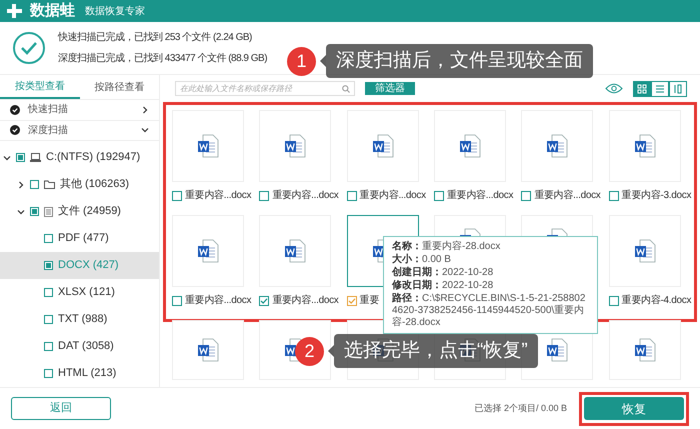  I want to click on tooltip-line: 修改日期：2022-10-28, so click(443, 286).